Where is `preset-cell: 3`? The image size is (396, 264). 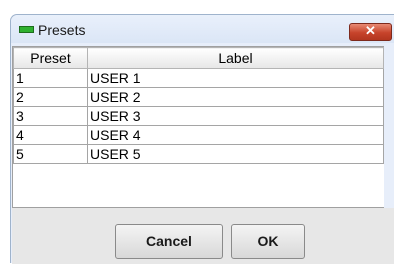
preset-cell: 3 is located at coordinates (50, 116).